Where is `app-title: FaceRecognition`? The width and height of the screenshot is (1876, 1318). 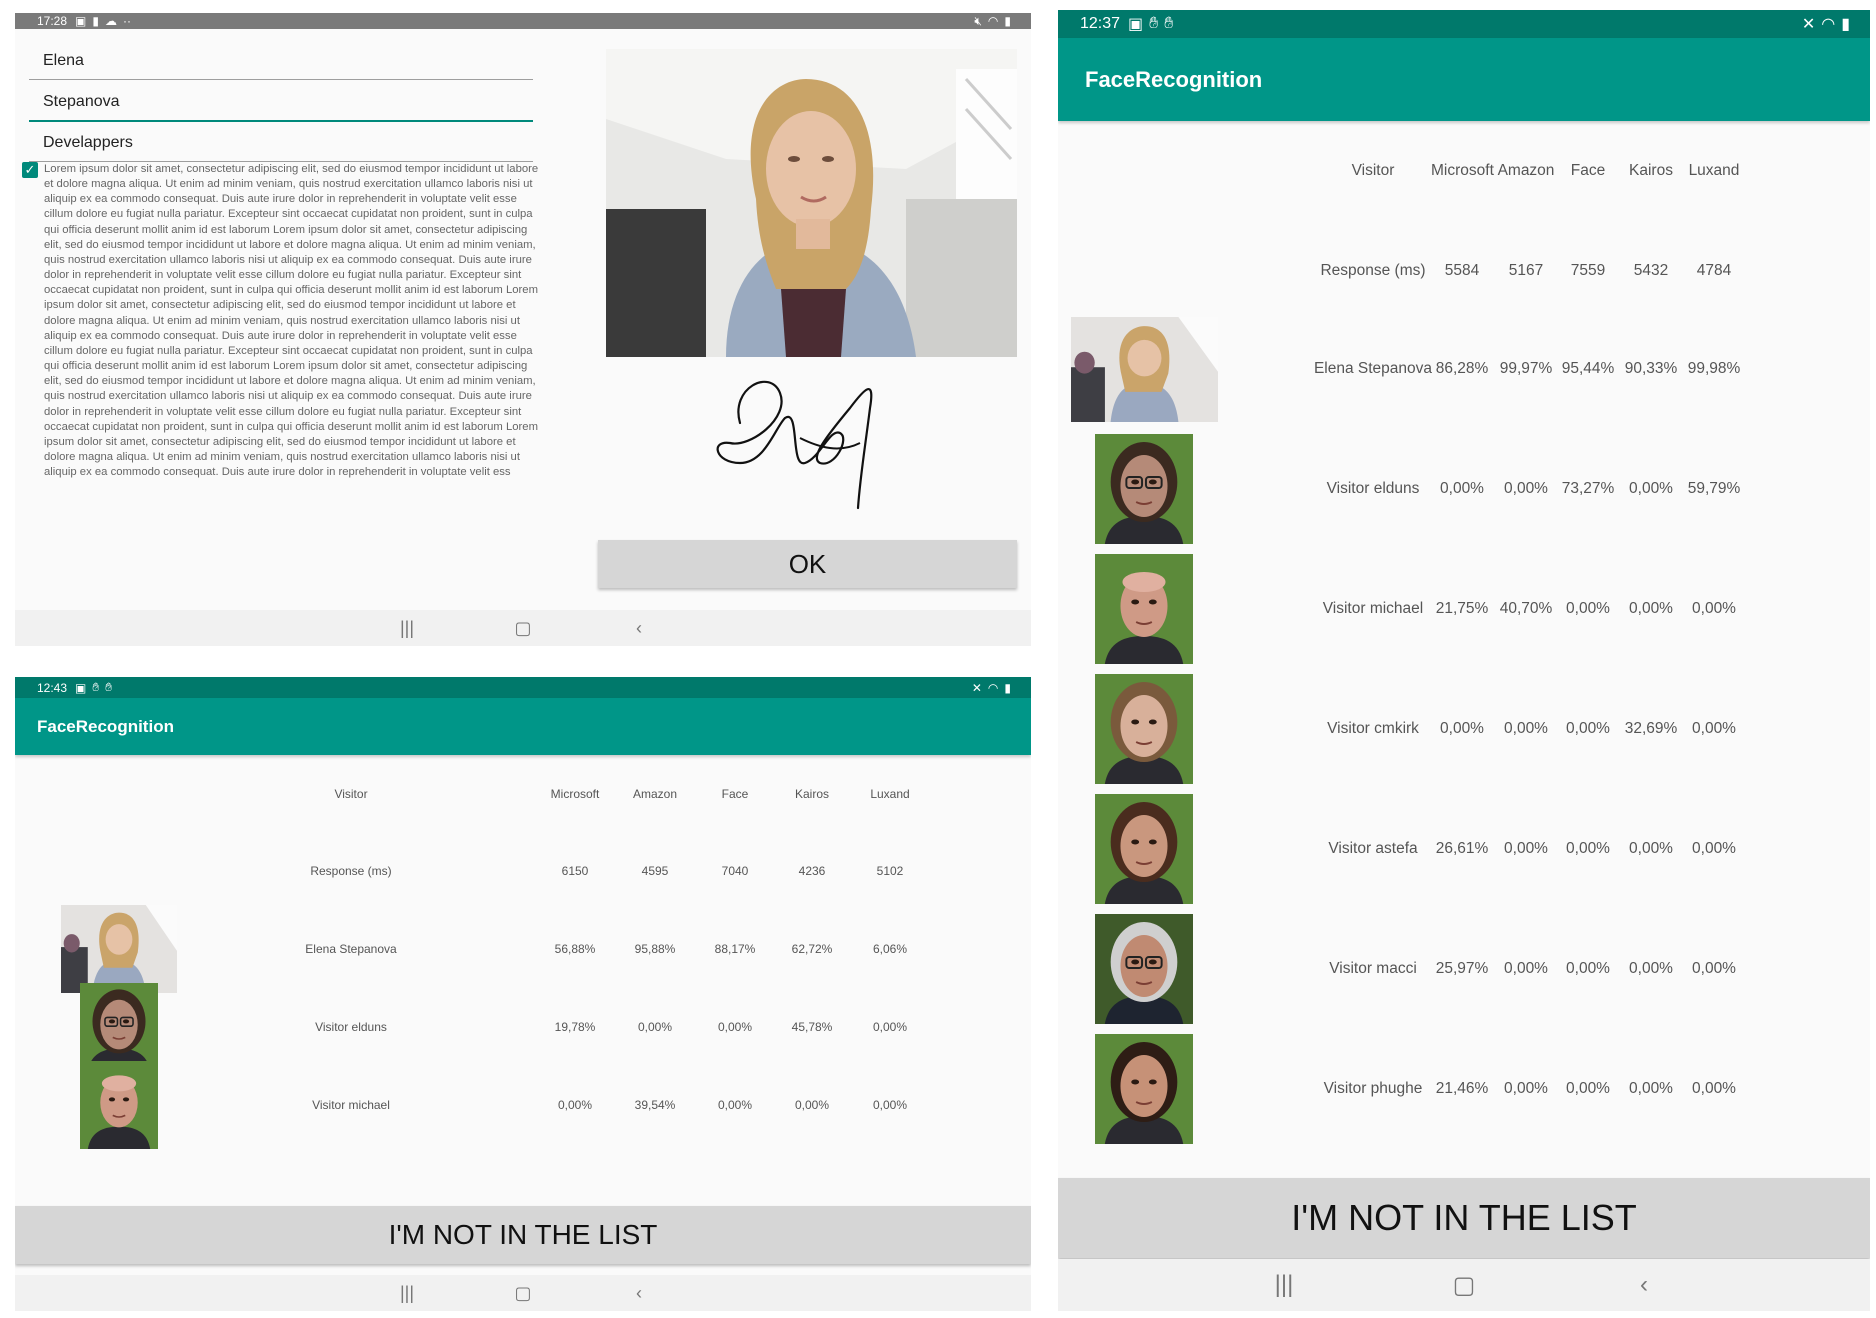
app-title: FaceRecognition is located at coordinates (105, 726).